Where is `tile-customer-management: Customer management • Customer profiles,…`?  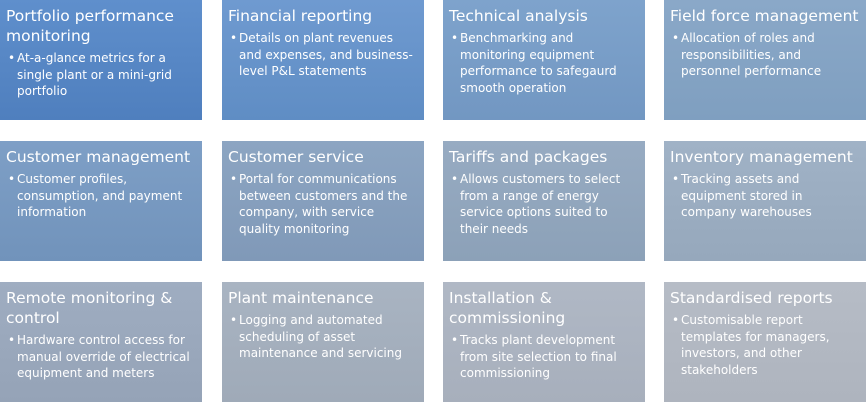 tile-customer-management: Customer management • Customer profiles,… is located at coordinates (101, 201).